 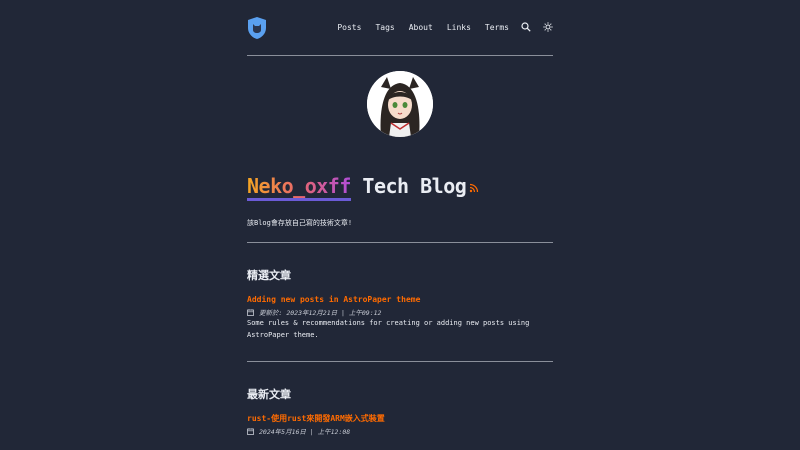 I want to click on theme-toggle-sun-icon, so click(x=548, y=27).